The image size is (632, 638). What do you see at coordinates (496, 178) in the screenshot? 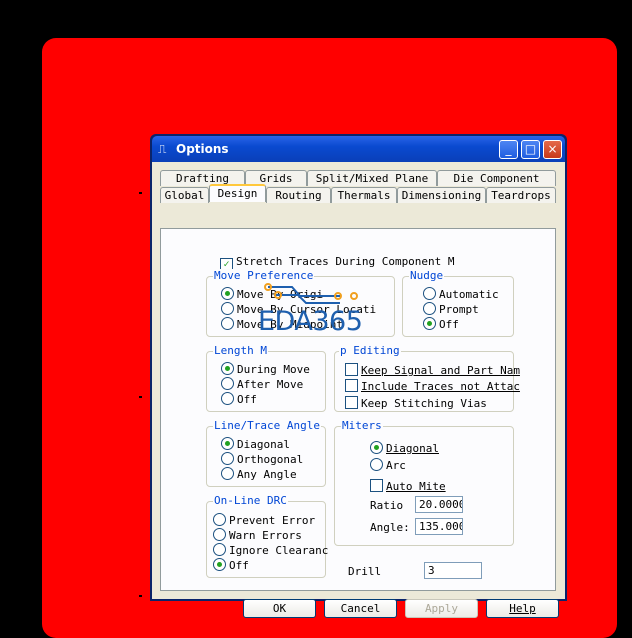
I see `tab-die-component: Die Component` at bounding box center [496, 178].